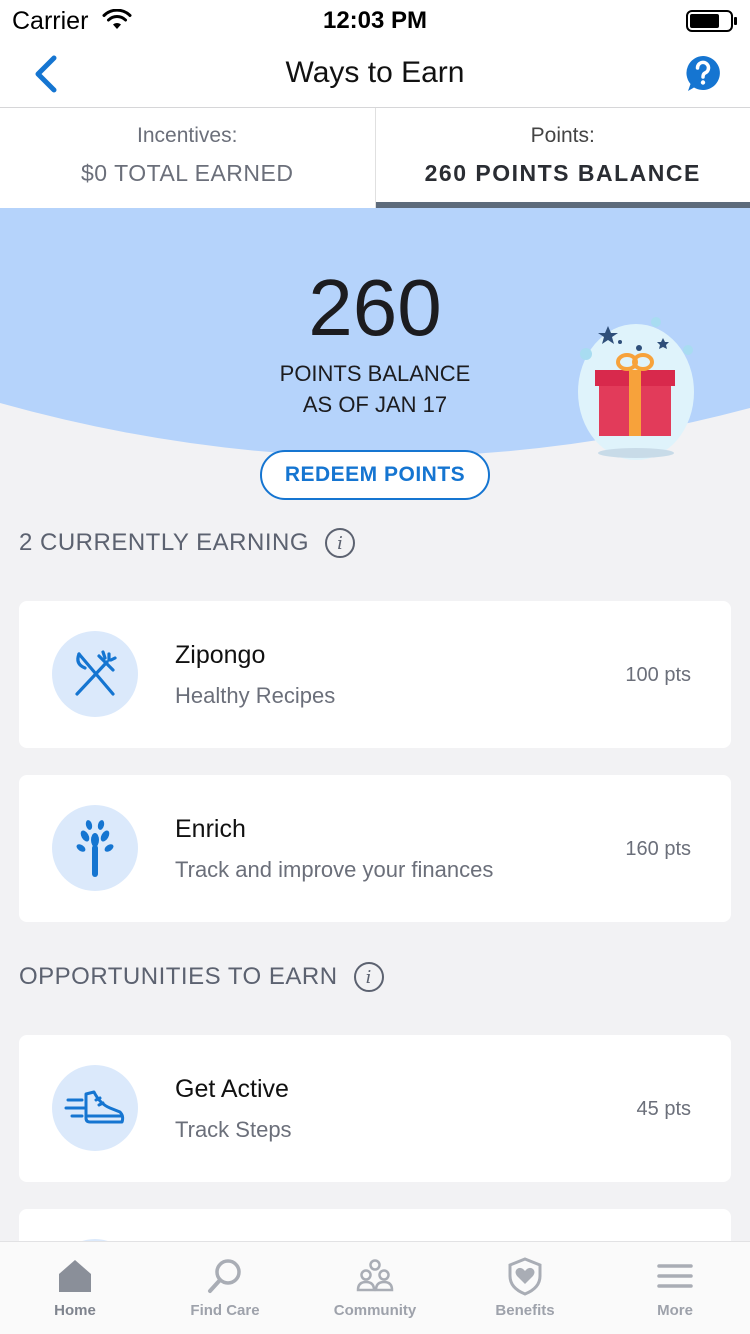 The height and width of the screenshot is (1334, 750). Describe the element at coordinates (375, 1310) in the screenshot. I see `tab-community-label: Community` at that location.